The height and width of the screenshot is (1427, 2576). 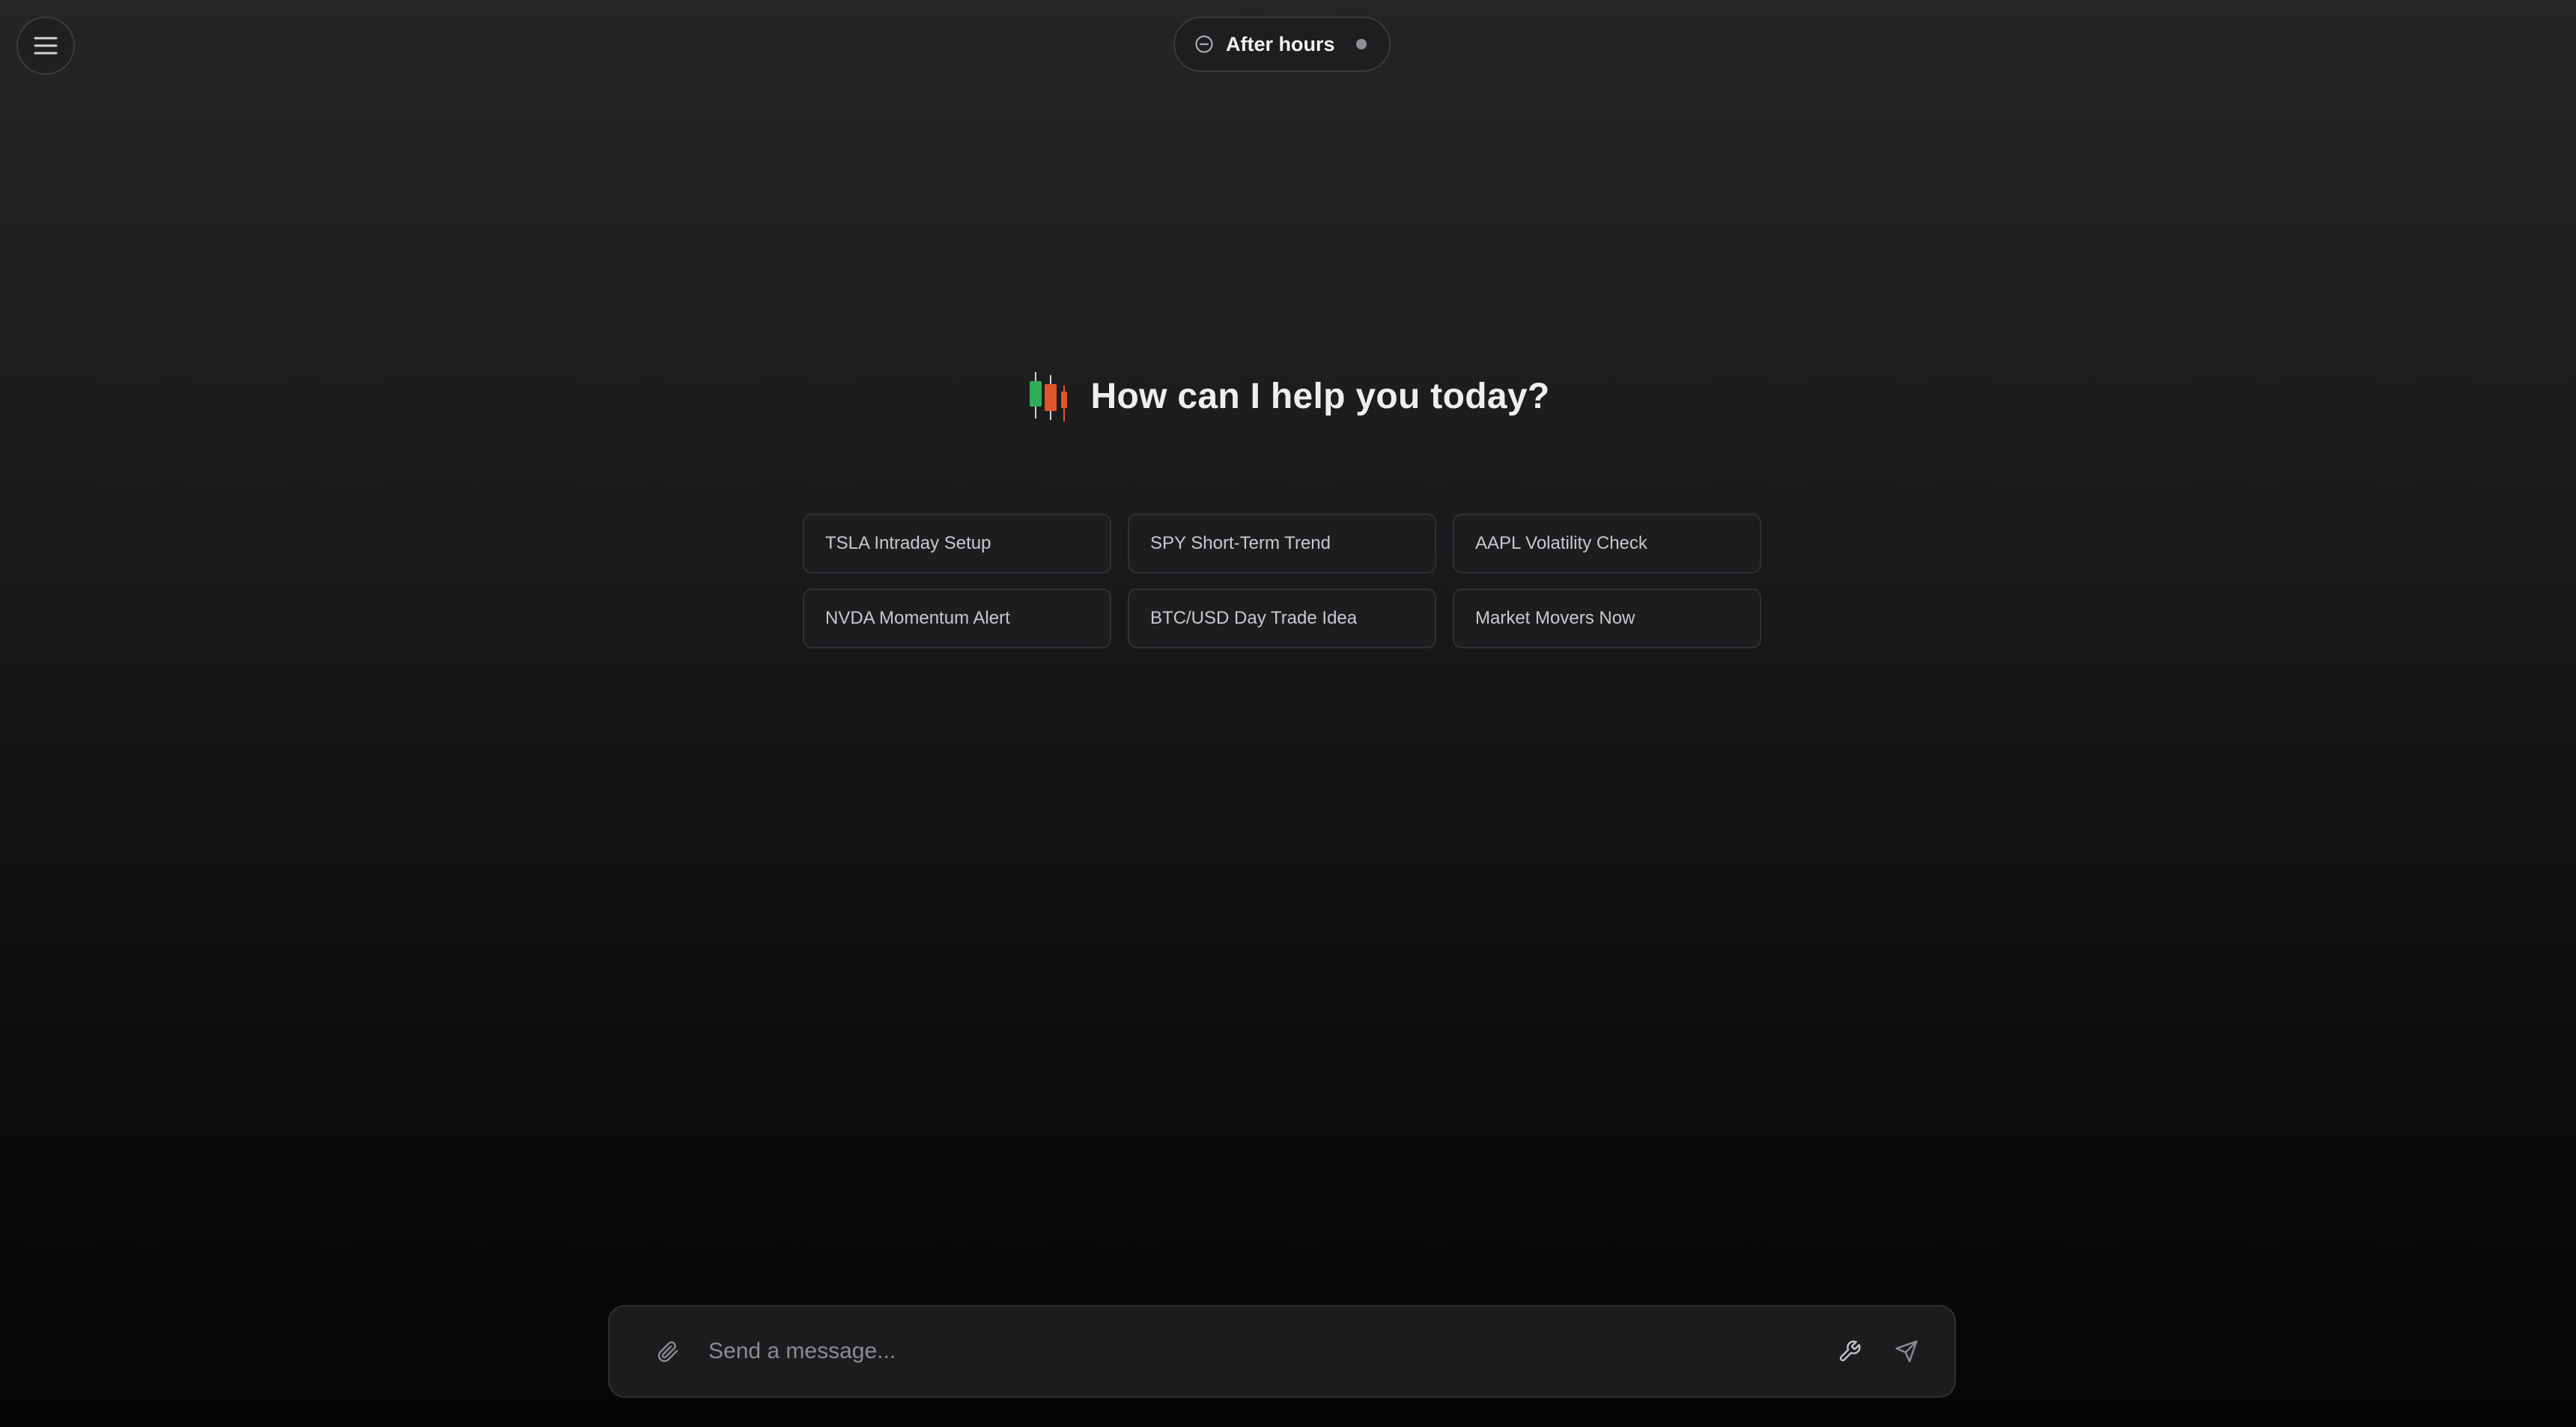 What do you see at coordinates (1607, 618) in the screenshot?
I see `suggestion-market-movers-now: Market Movers Now` at bounding box center [1607, 618].